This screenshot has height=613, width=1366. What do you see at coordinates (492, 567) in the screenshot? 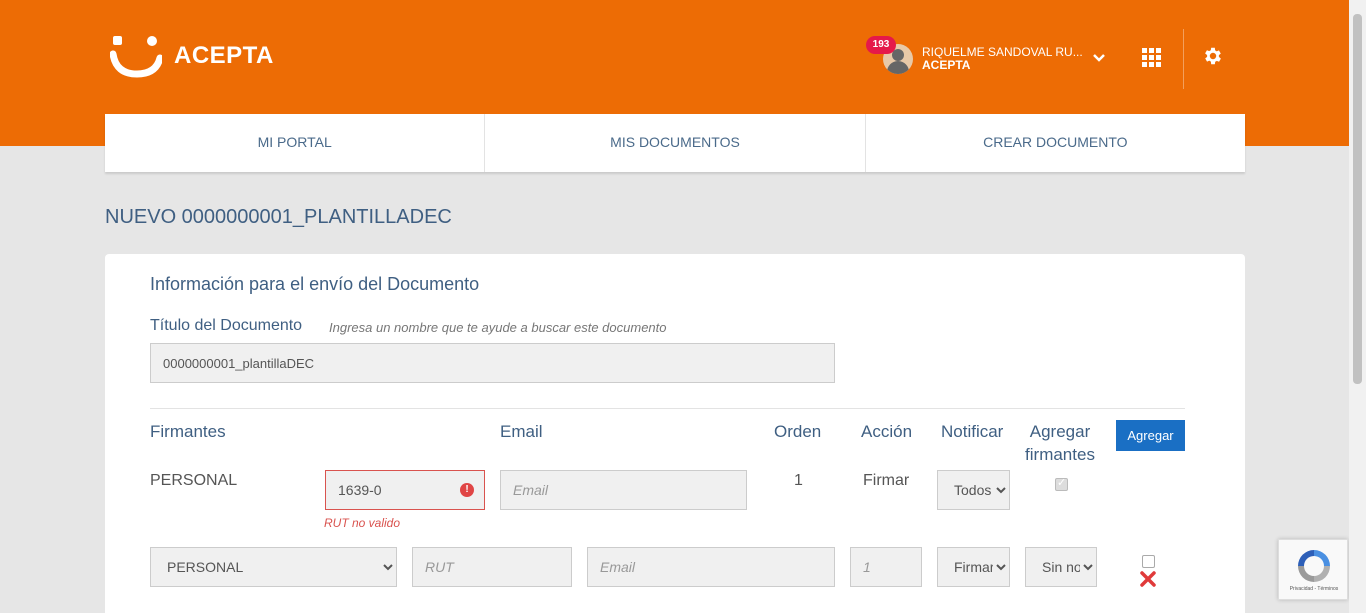
I see `rut-input-new` at bounding box center [492, 567].